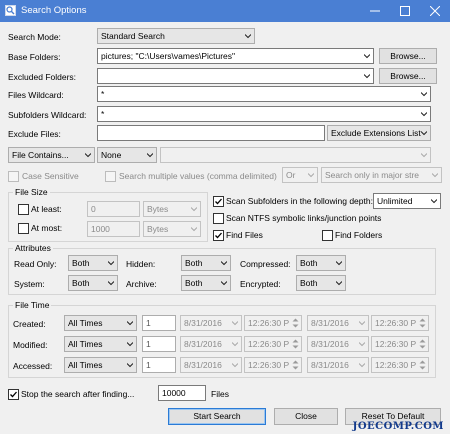 This screenshot has height=434, width=450. What do you see at coordinates (321, 263) in the screenshot?
I see `compressed-select: Both` at bounding box center [321, 263].